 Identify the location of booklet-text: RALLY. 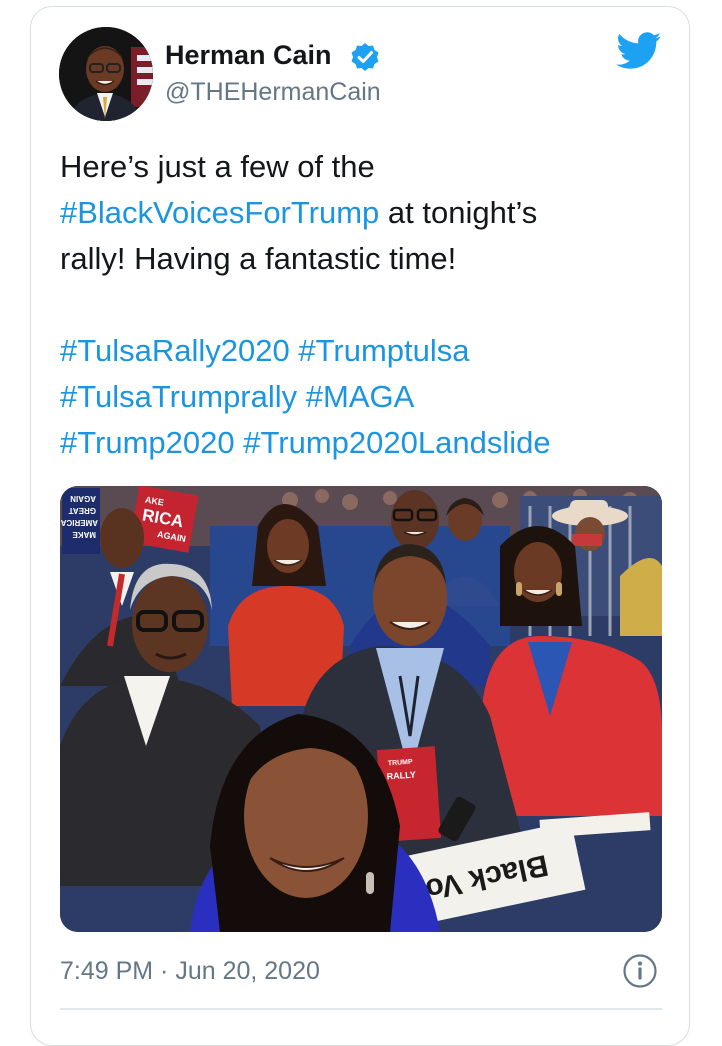
(401, 775).